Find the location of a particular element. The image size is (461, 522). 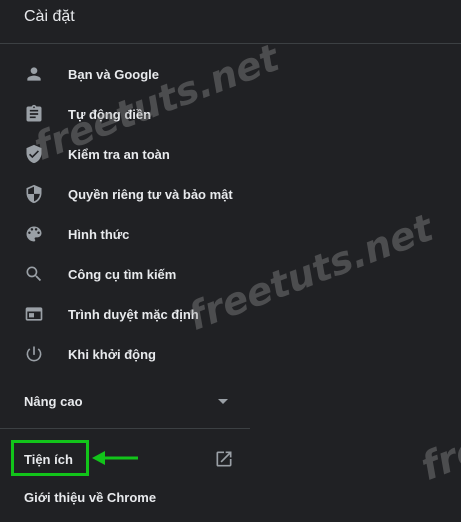

nav-item-search-engine: Công cụ tìm kiếm is located at coordinates (125, 274).